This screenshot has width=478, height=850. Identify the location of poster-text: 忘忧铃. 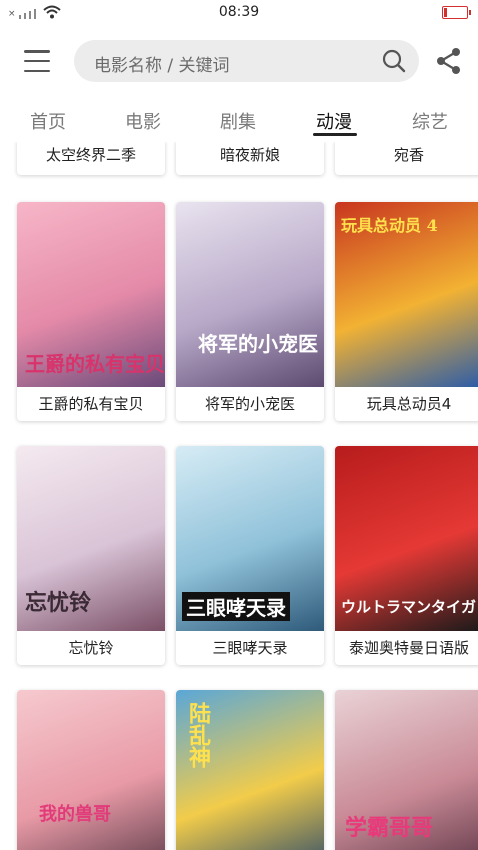
(58, 603).